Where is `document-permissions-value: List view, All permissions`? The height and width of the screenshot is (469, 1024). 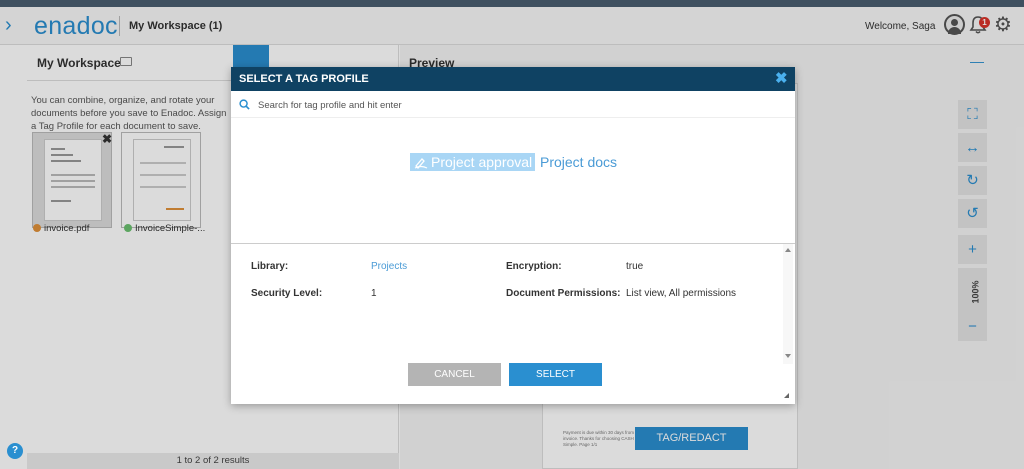 document-permissions-value: List view, All permissions is located at coordinates (681, 293).